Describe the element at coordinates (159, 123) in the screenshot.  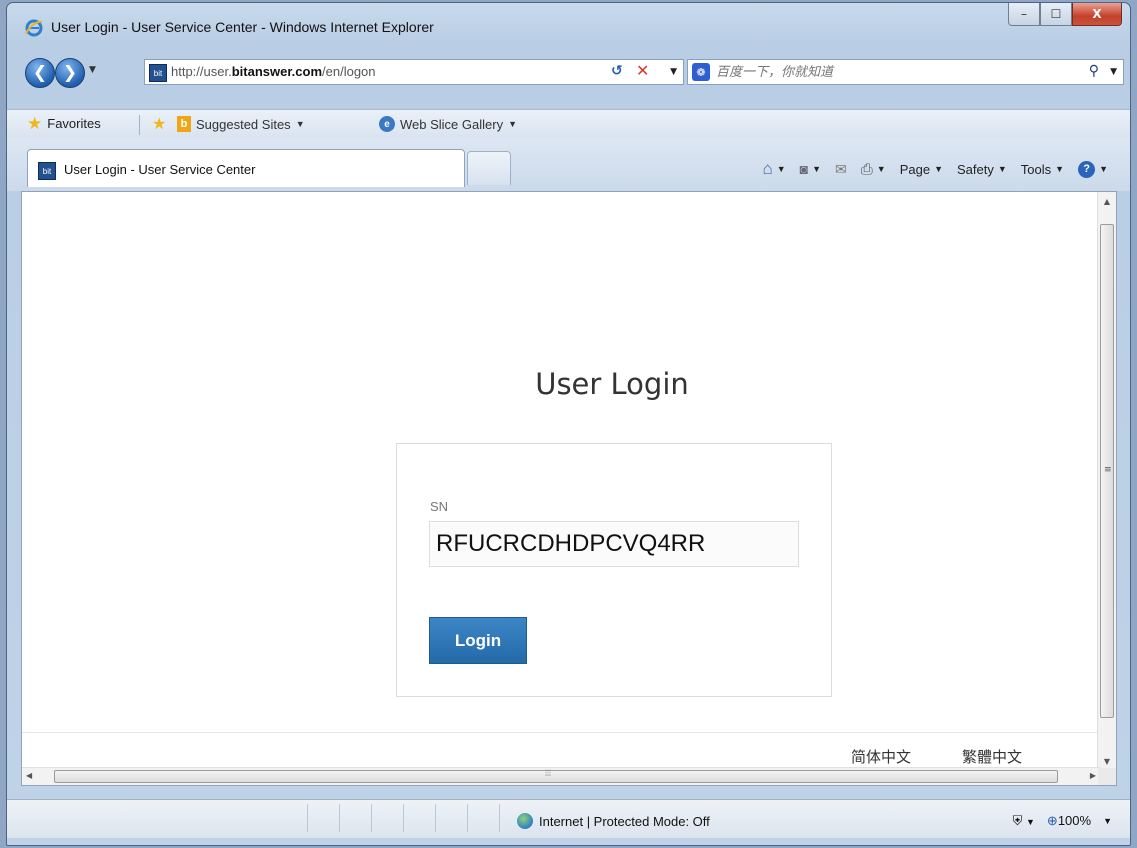
I see `add-to-favorites-bar-icon: ★` at that location.